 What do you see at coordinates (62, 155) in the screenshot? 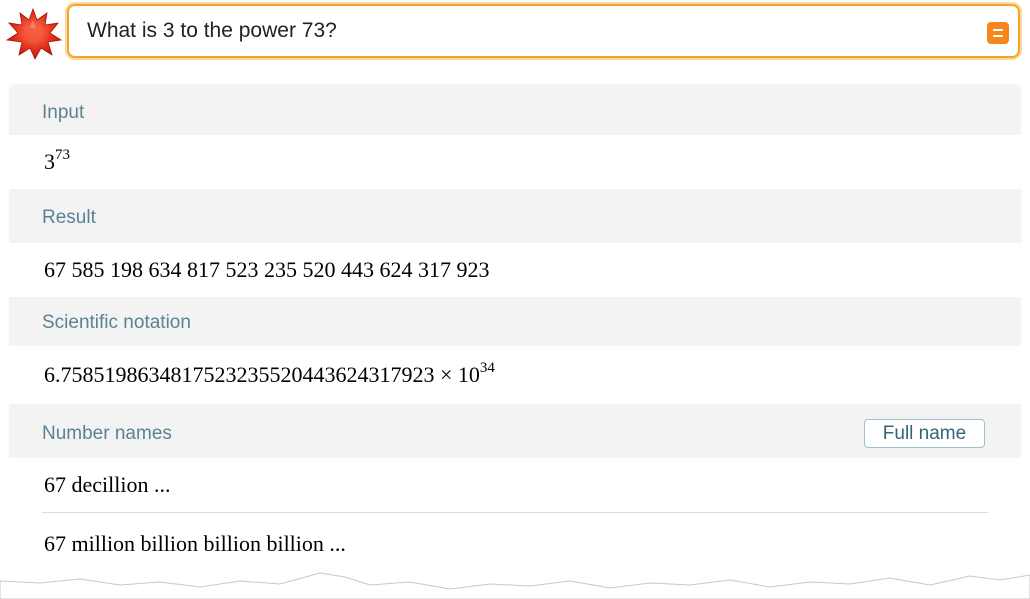
I see `input-exponent: 73` at bounding box center [62, 155].